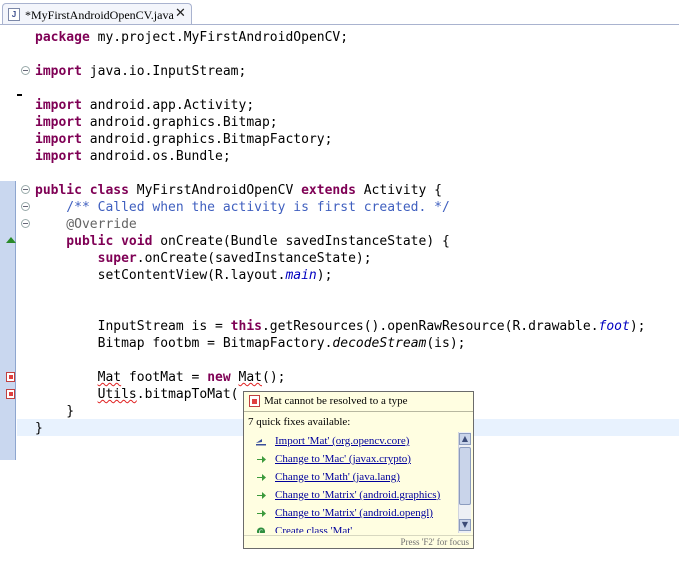 This screenshot has width=679, height=561. What do you see at coordinates (191, 37) in the screenshot?
I see `code-line: package my.project.MyFirstAndroidOpenCV;` at bounding box center [191, 37].